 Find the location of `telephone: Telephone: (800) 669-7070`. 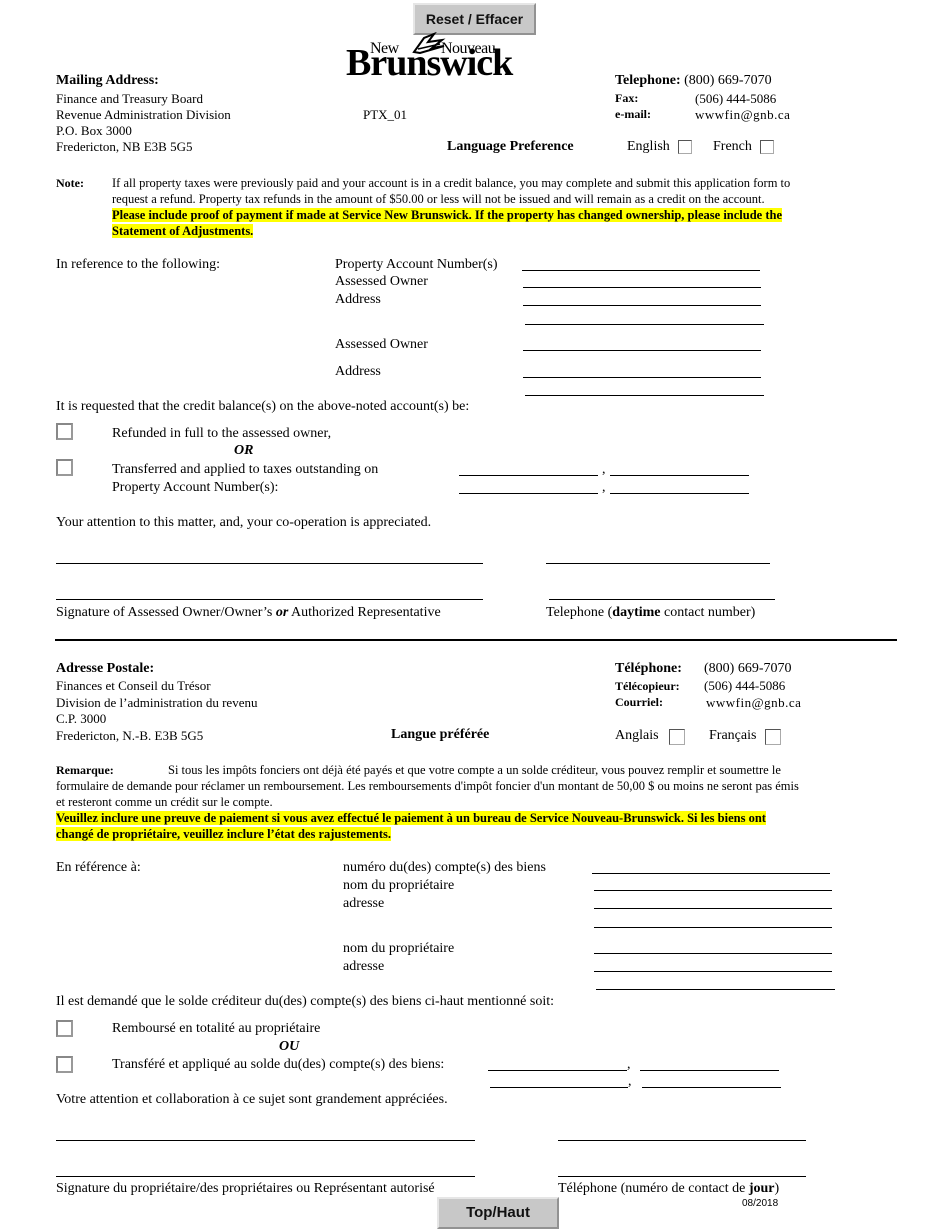

telephone: Telephone: (800) 669-7070 is located at coordinates (693, 81).